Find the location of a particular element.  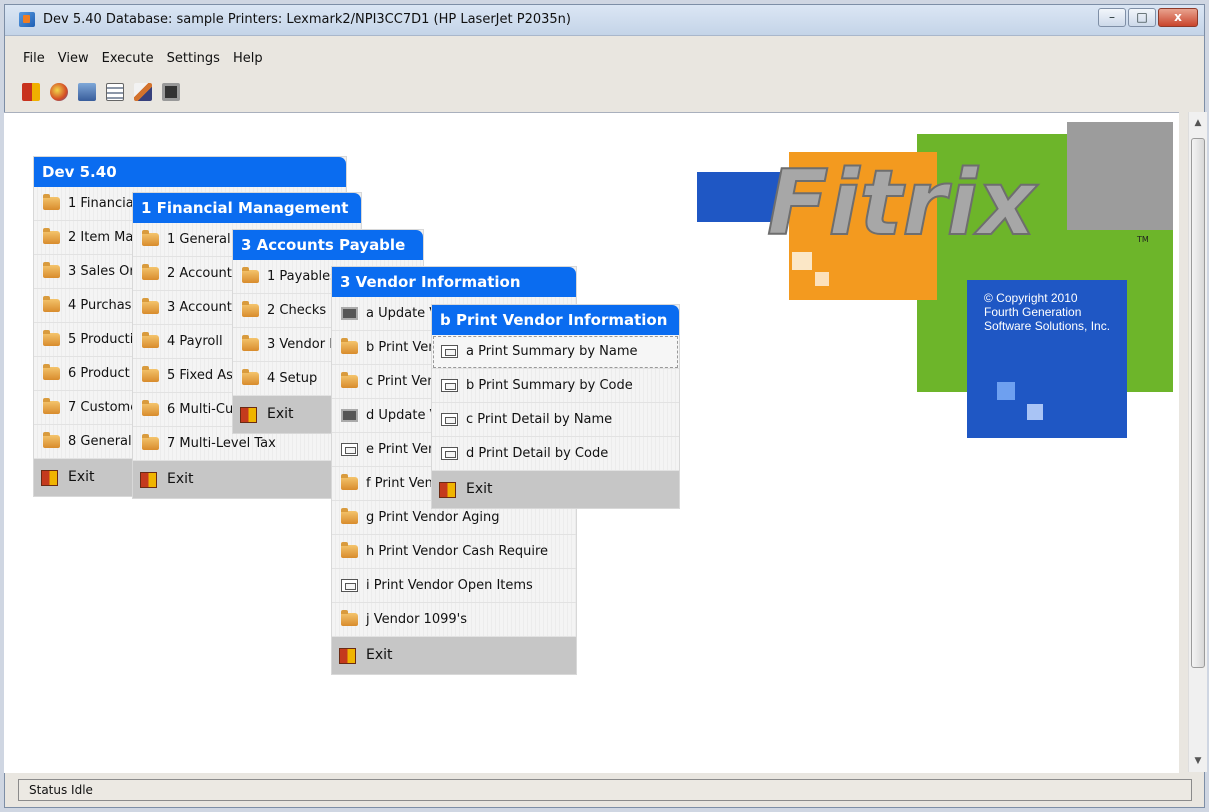

terminal-icon is located at coordinates (171, 92).